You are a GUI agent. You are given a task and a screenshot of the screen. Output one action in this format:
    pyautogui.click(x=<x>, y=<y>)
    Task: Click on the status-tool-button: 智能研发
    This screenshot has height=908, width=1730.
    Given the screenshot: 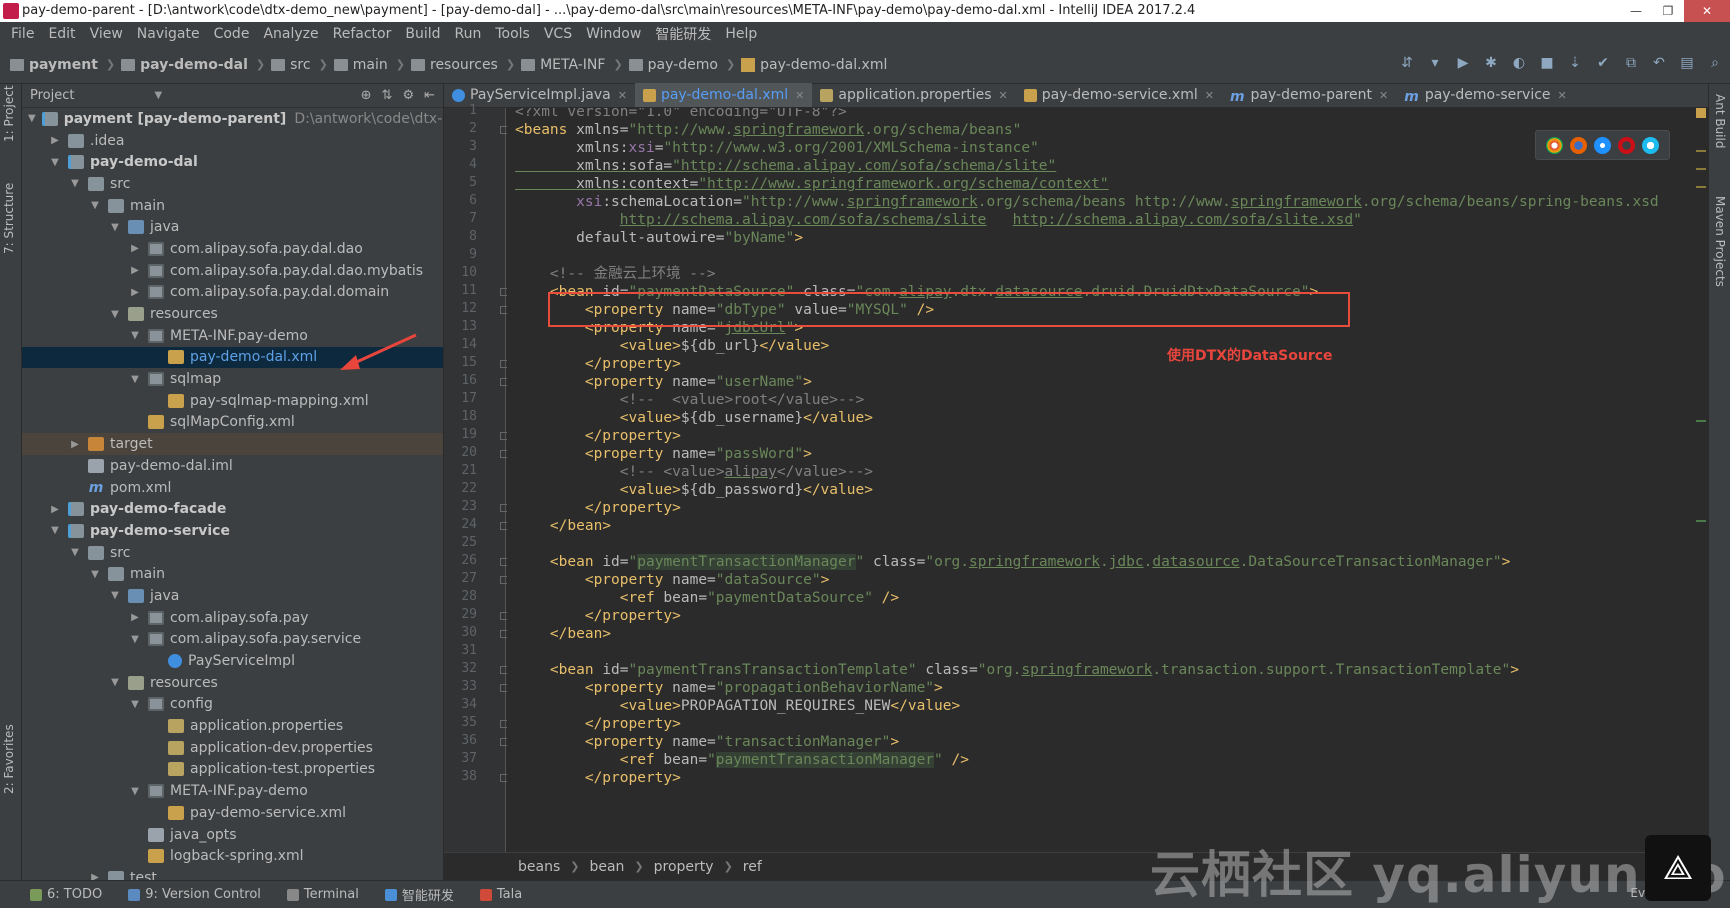 What is the action you would take?
    pyautogui.click(x=419, y=894)
    